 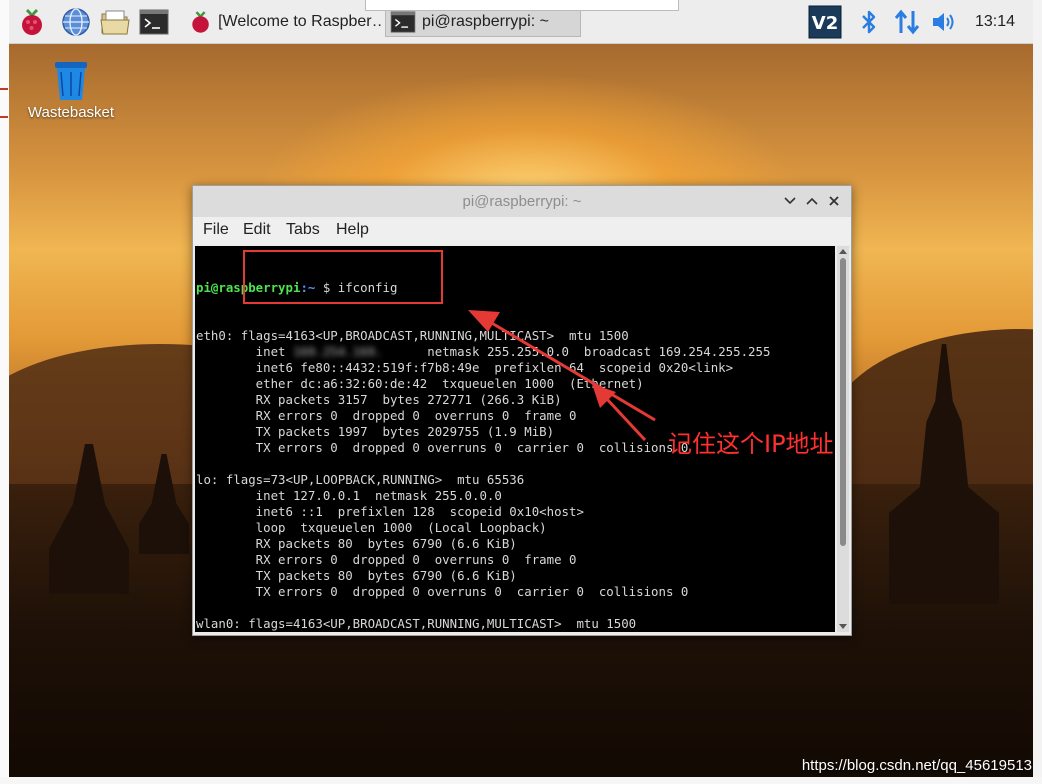 What do you see at coordinates (71, 112) in the screenshot?
I see `wastebasket-label: Wastebasket` at bounding box center [71, 112].